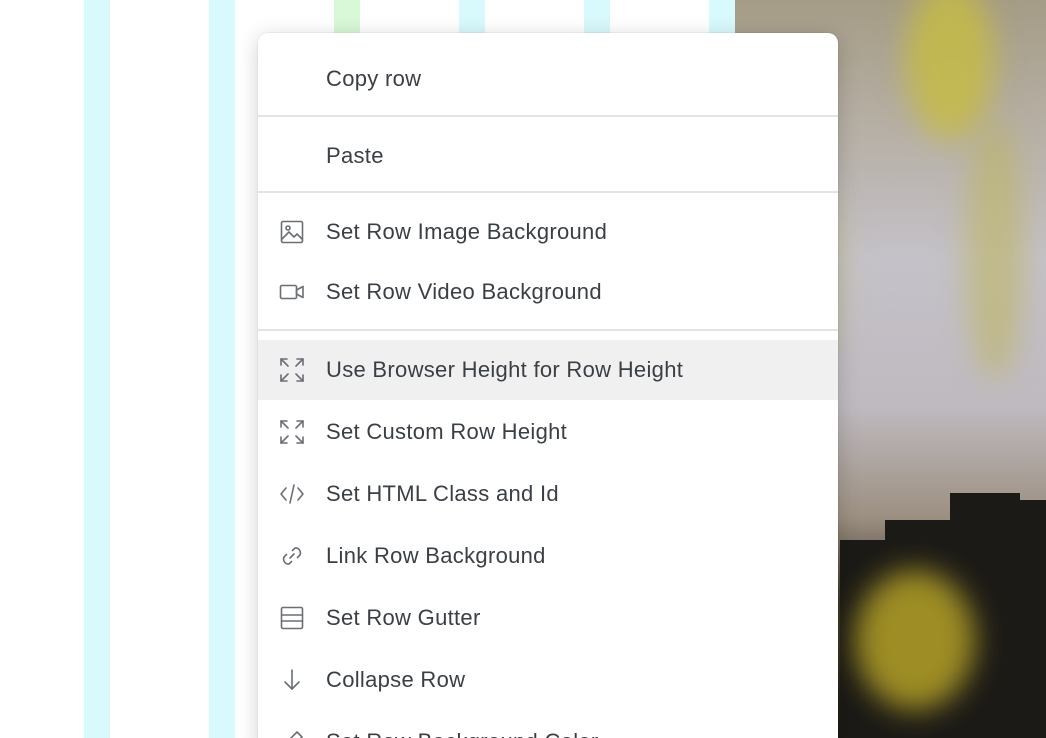 This screenshot has width=1046, height=738. I want to click on link-icon, so click(292, 556).